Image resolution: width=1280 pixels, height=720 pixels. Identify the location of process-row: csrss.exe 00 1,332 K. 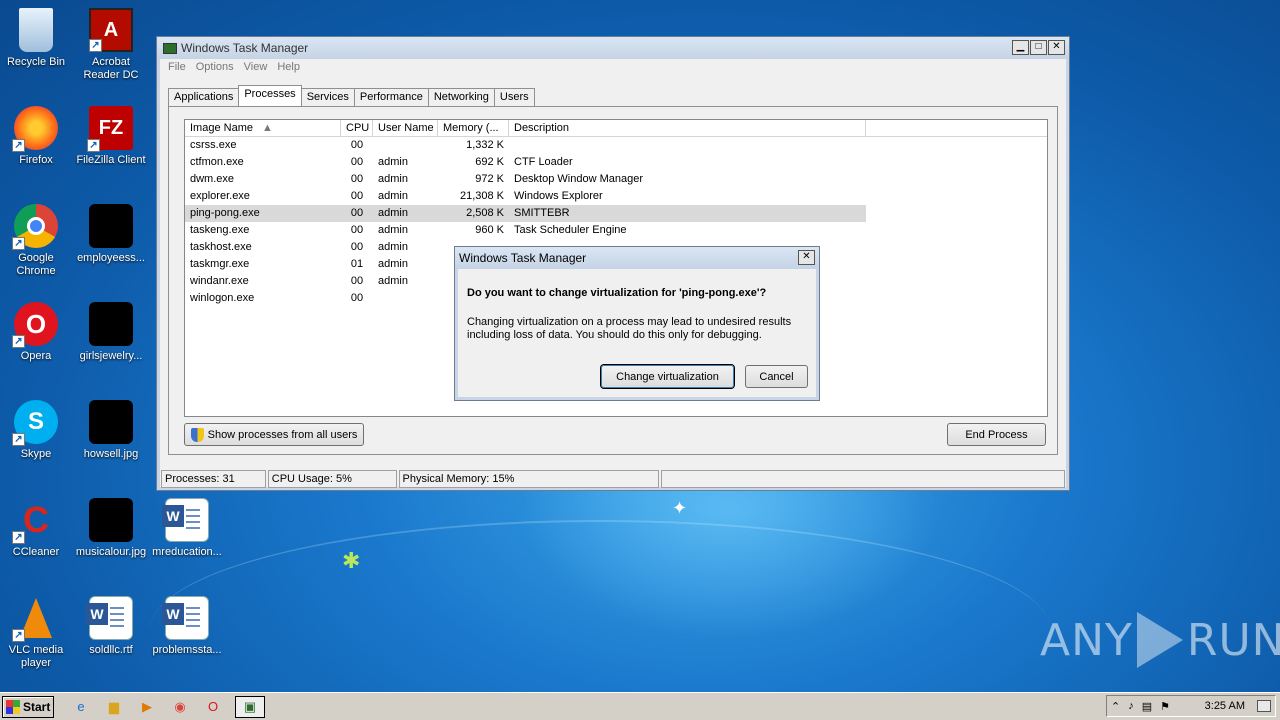
(616, 145).